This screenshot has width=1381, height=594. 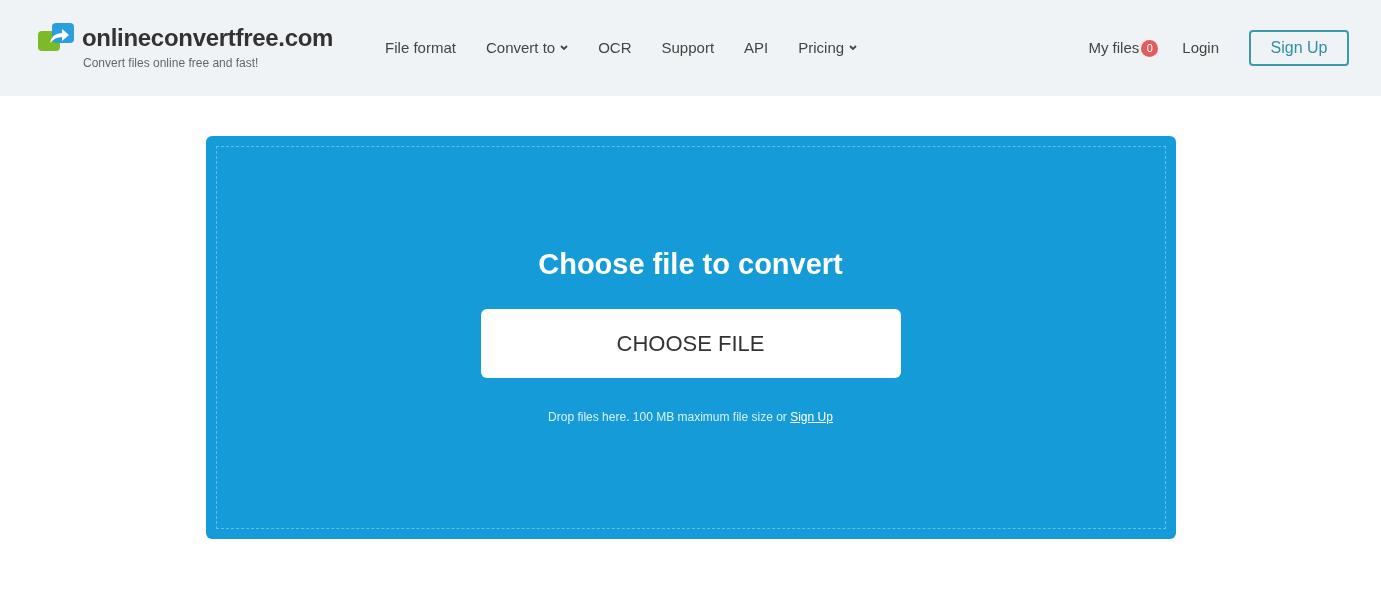 What do you see at coordinates (615, 48) in the screenshot?
I see `nav-link: OCR` at bounding box center [615, 48].